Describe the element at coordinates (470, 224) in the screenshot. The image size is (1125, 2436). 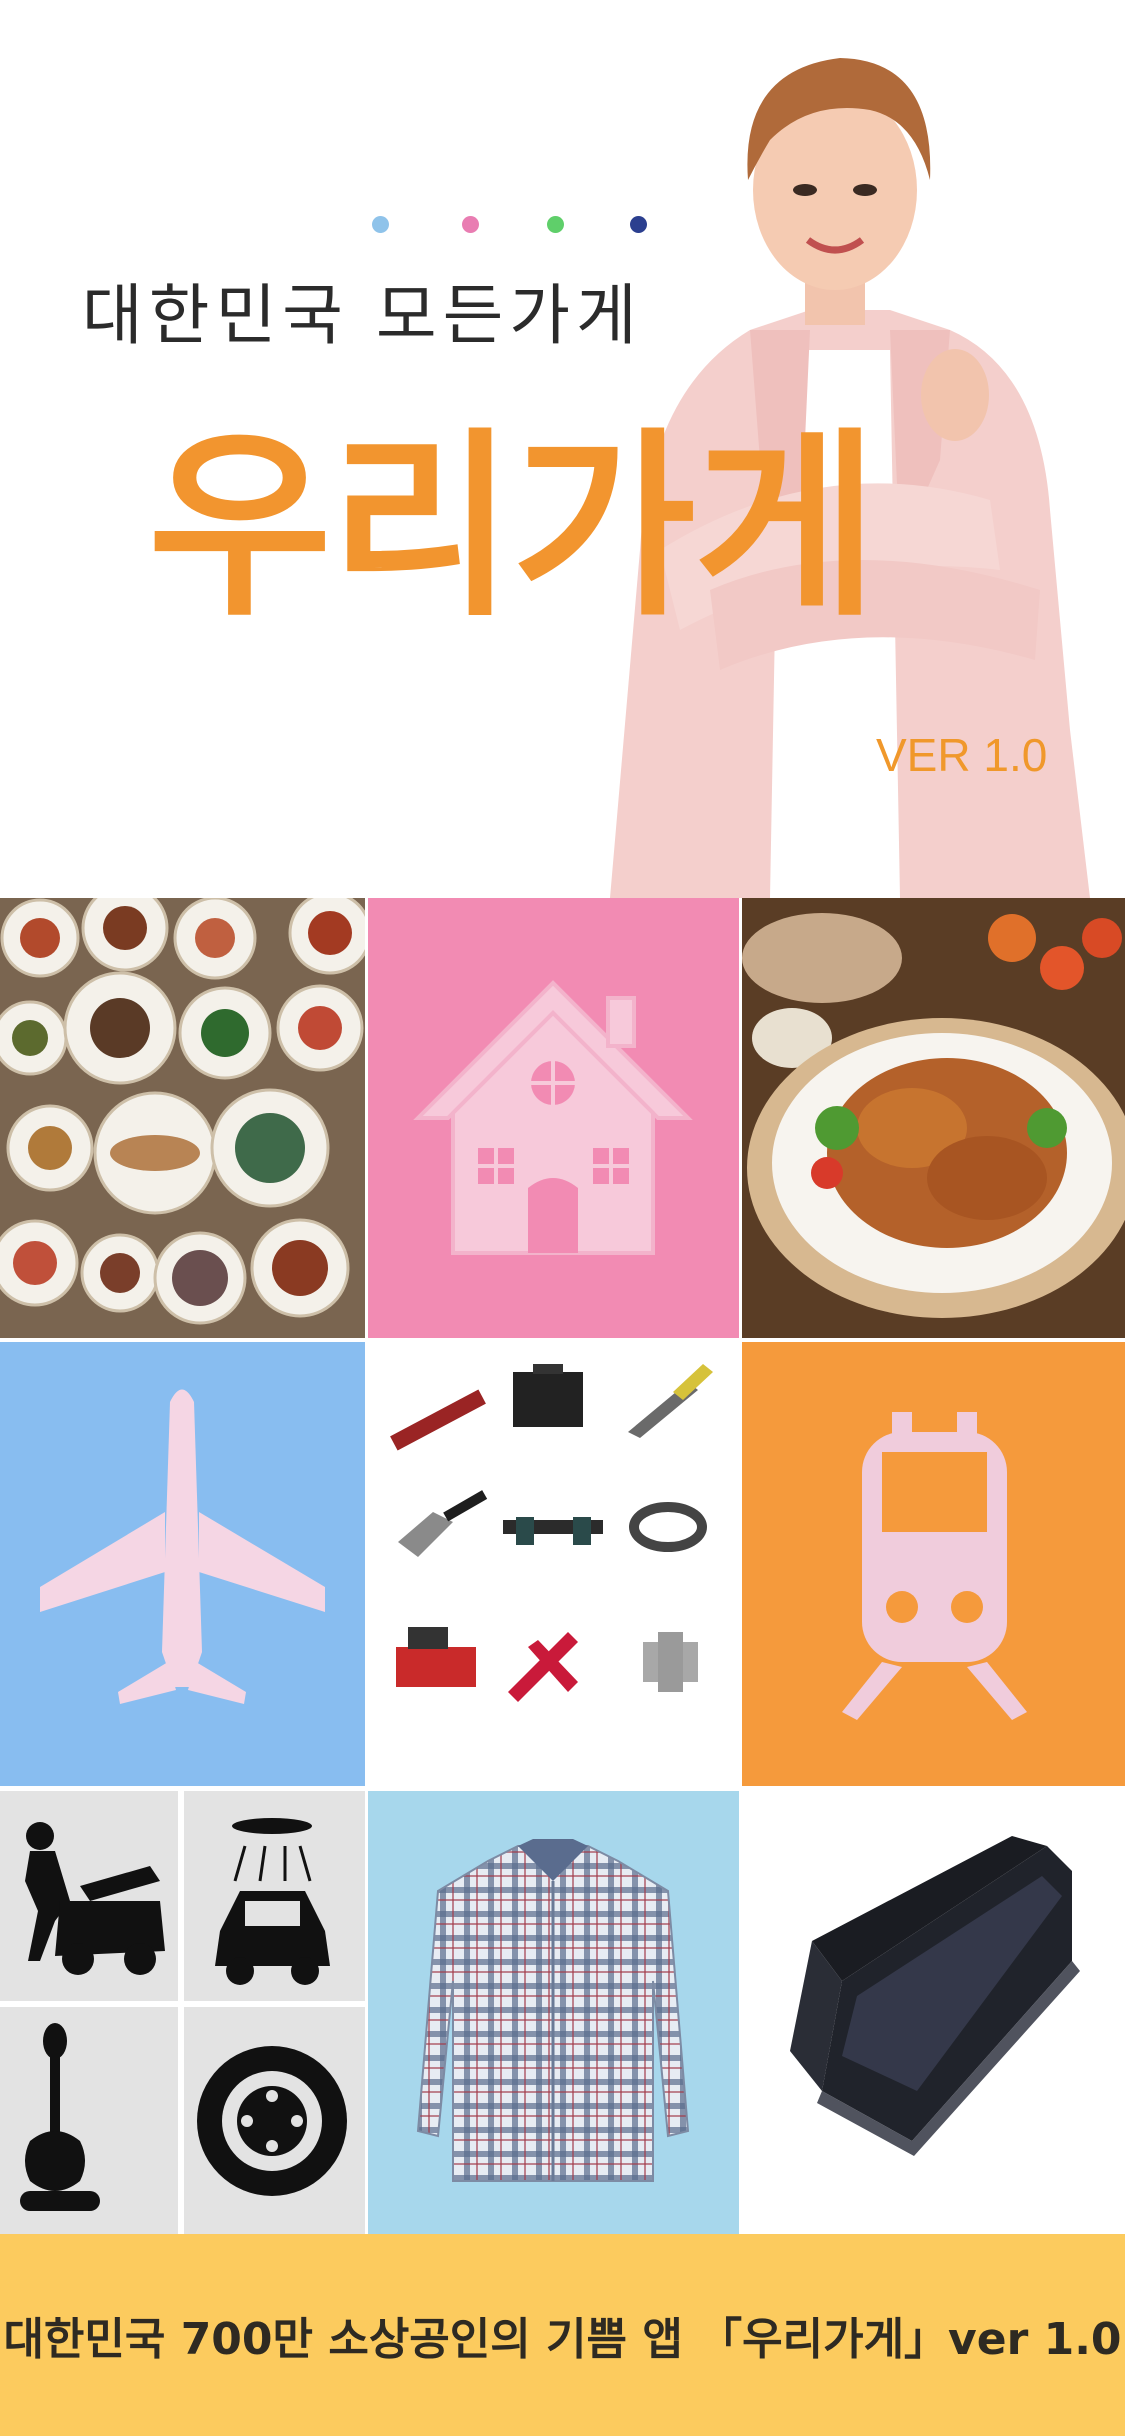
I see `dot-pink` at that location.